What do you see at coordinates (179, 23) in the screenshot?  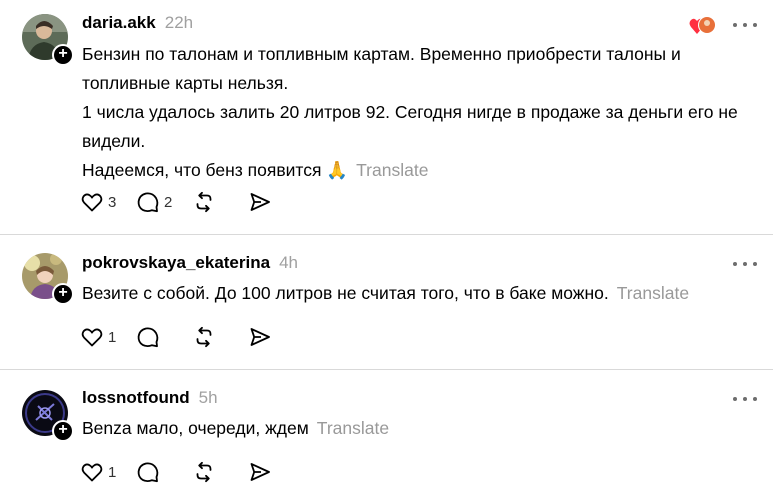 I see `timestamp: 22h` at bounding box center [179, 23].